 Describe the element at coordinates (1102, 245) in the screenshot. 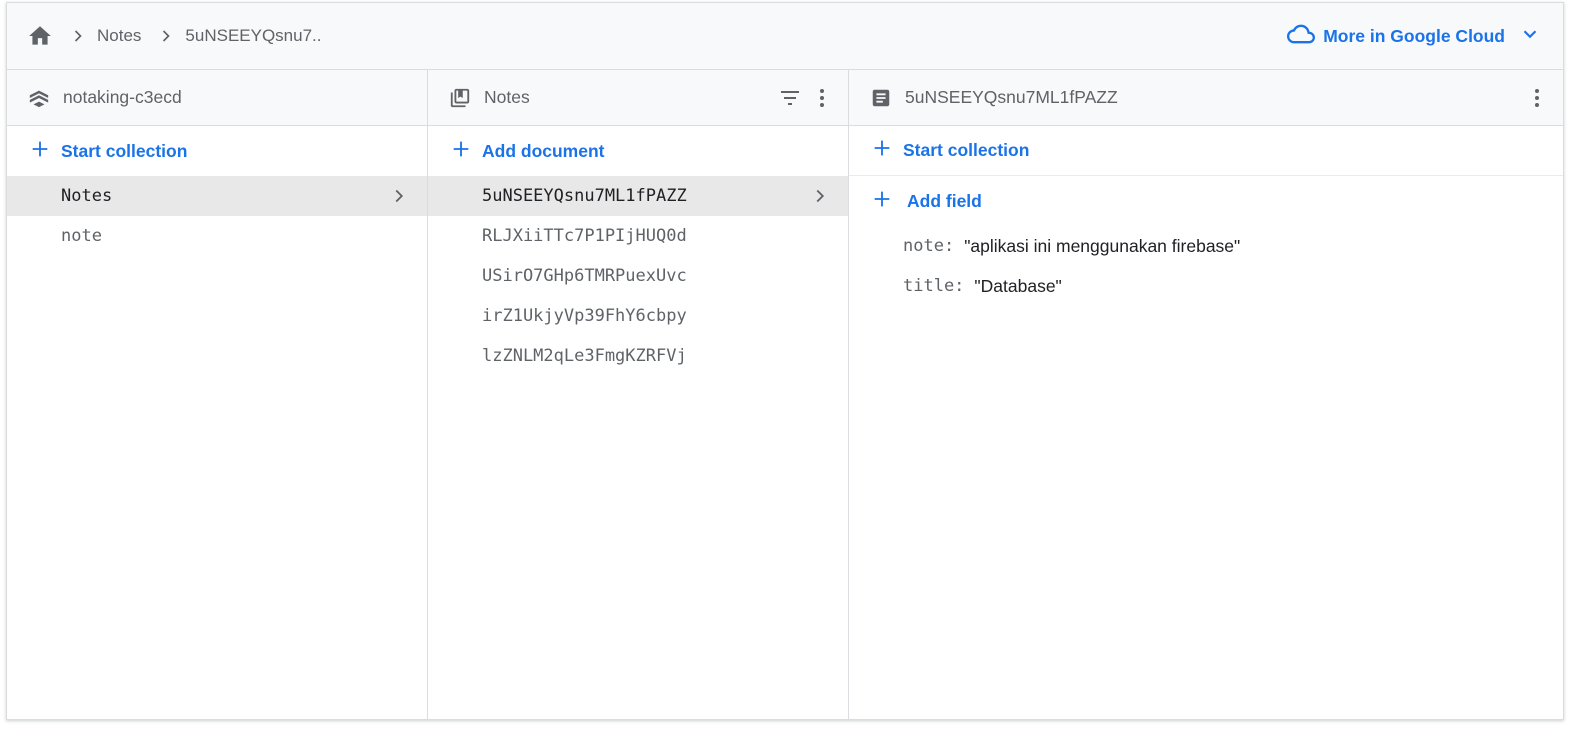

I see `field-value: "aplikasi ini menggunakan firebase"` at that location.